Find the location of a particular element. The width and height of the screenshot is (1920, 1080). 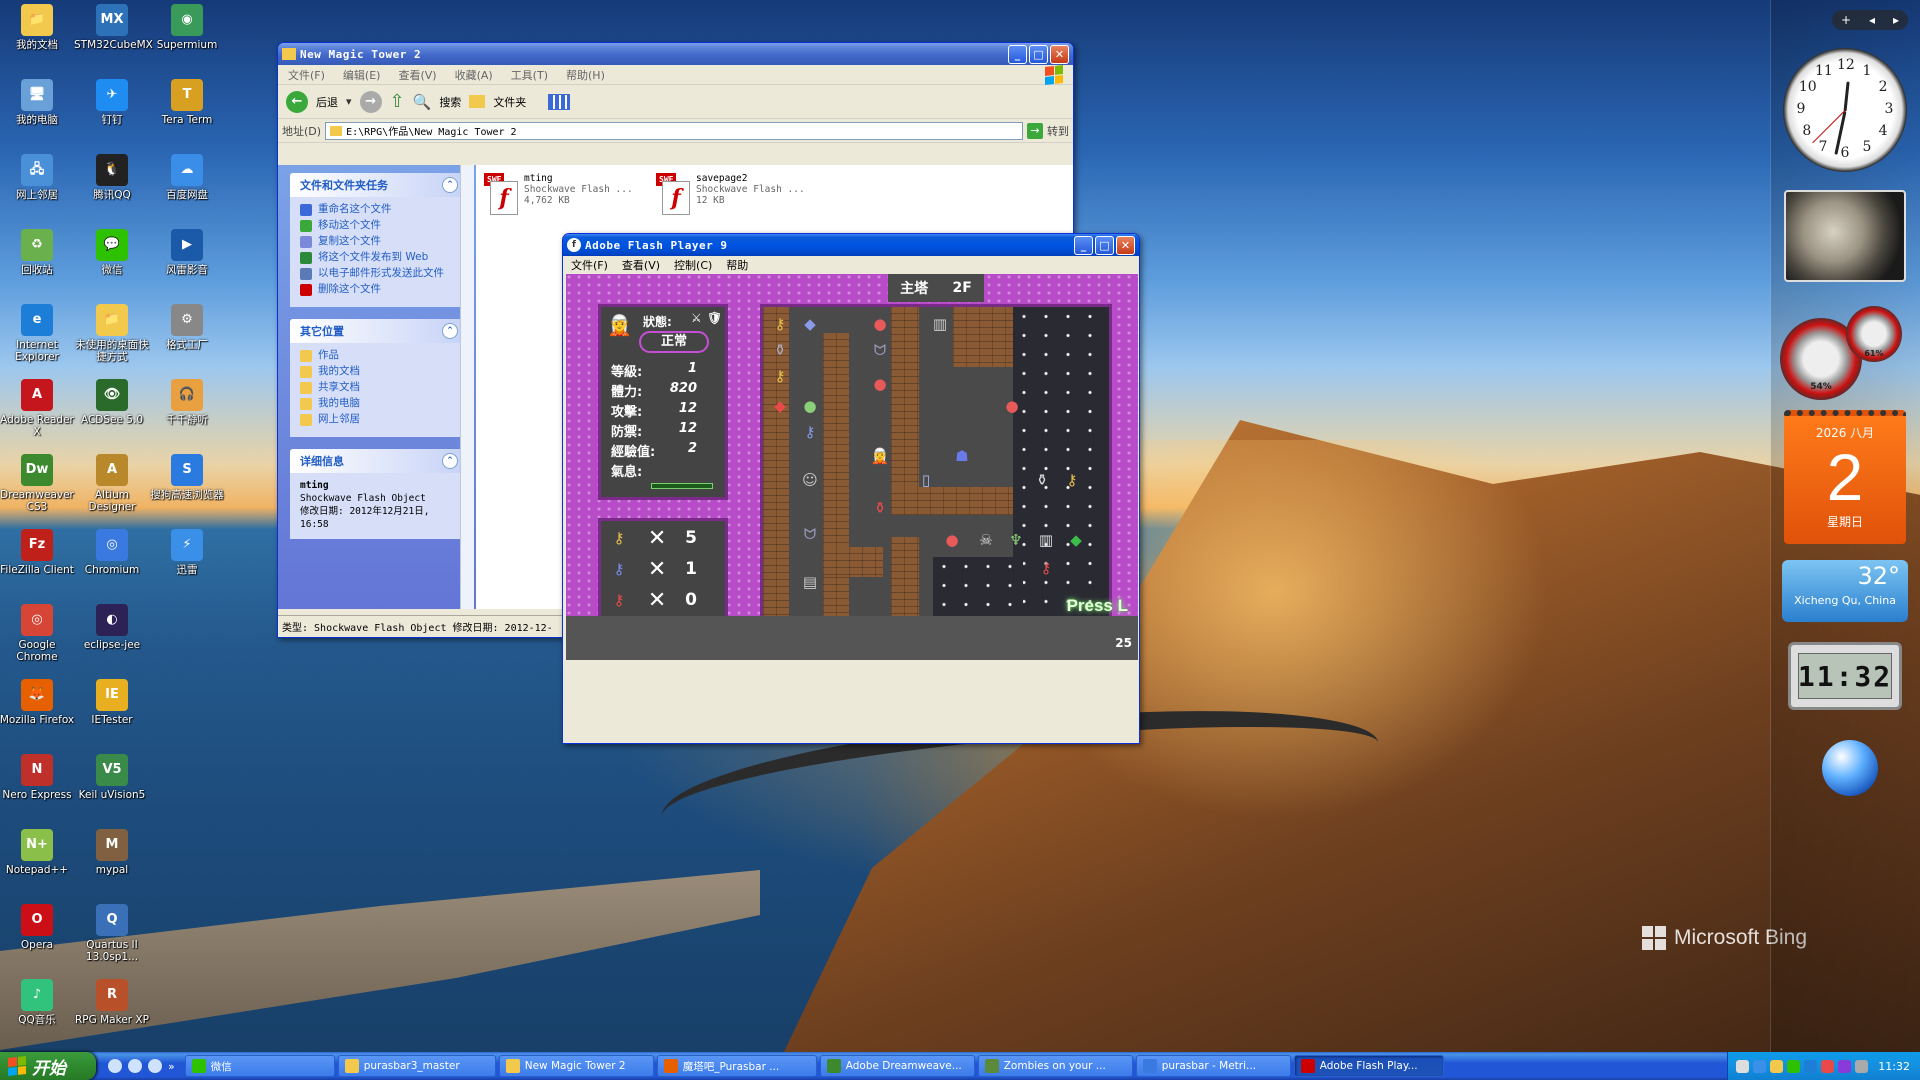

taskbar-button: New Magic Tower 2 is located at coordinates (576, 1066).